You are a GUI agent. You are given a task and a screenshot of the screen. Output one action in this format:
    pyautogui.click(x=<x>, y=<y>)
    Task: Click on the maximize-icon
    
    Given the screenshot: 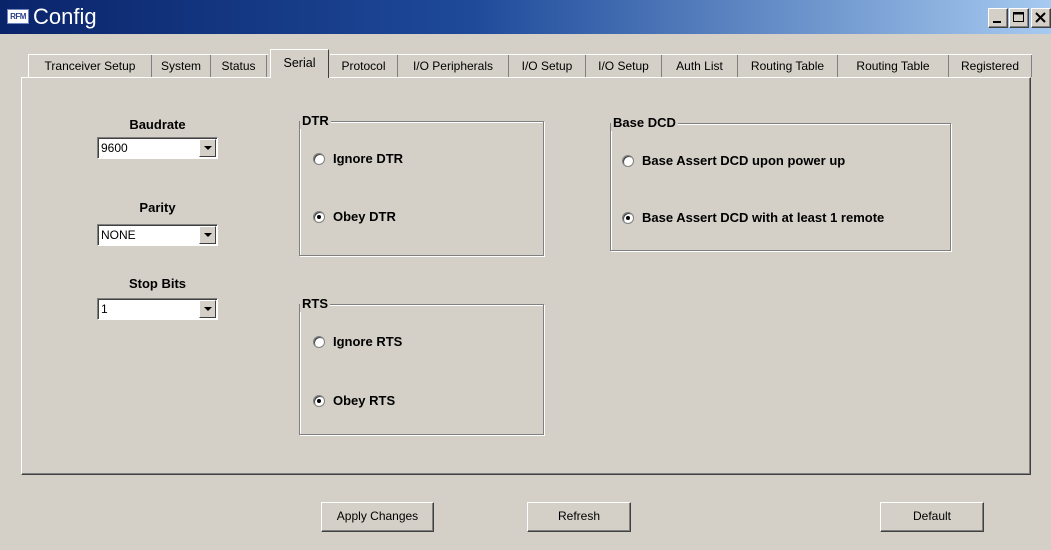 What is the action you would take?
    pyautogui.click(x=1018, y=17)
    